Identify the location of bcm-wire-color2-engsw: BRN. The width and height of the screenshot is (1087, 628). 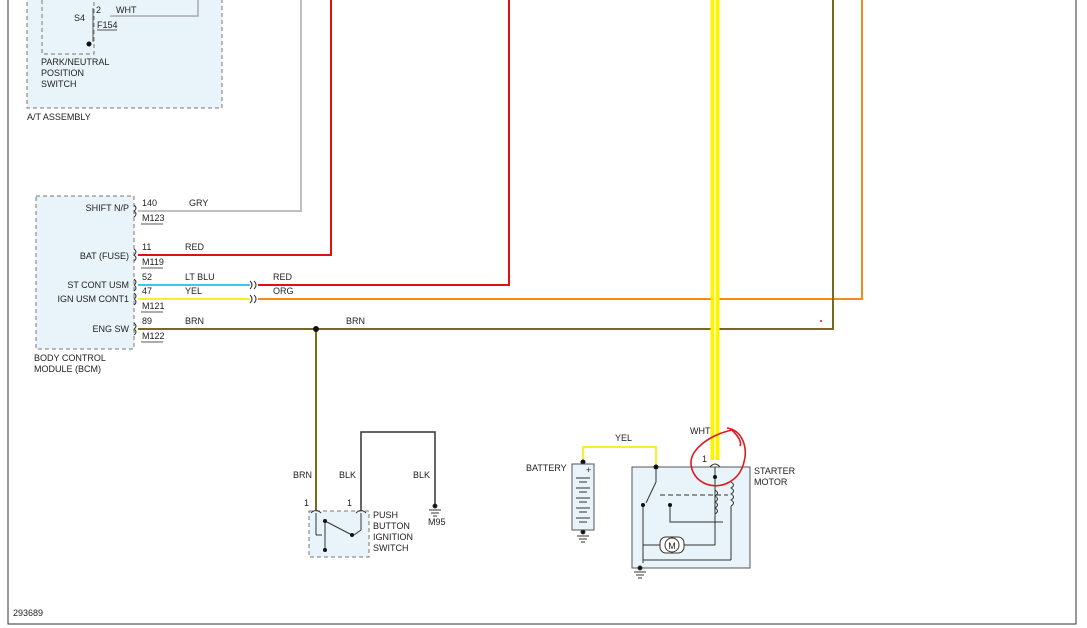
(355, 321).